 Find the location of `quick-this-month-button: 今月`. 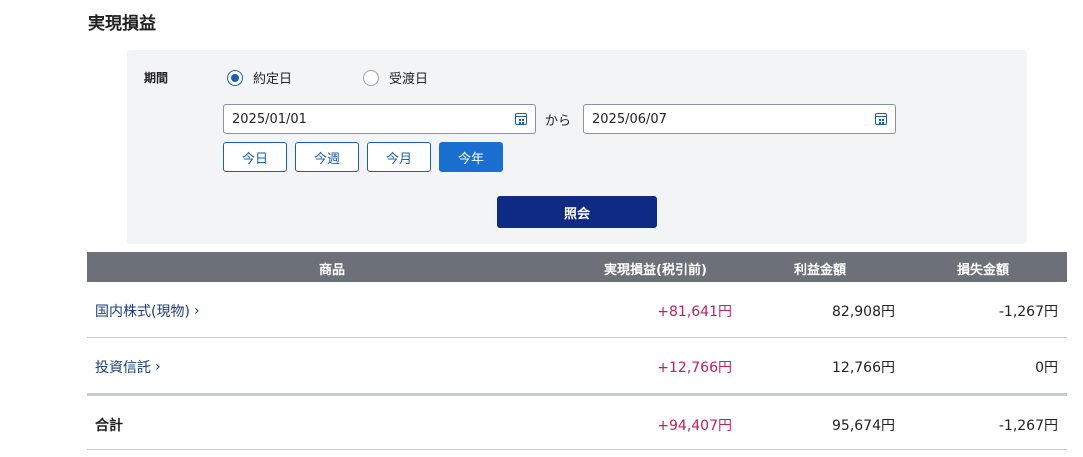

quick-this-month-button: 今月 is located at coordinates (399, 157).